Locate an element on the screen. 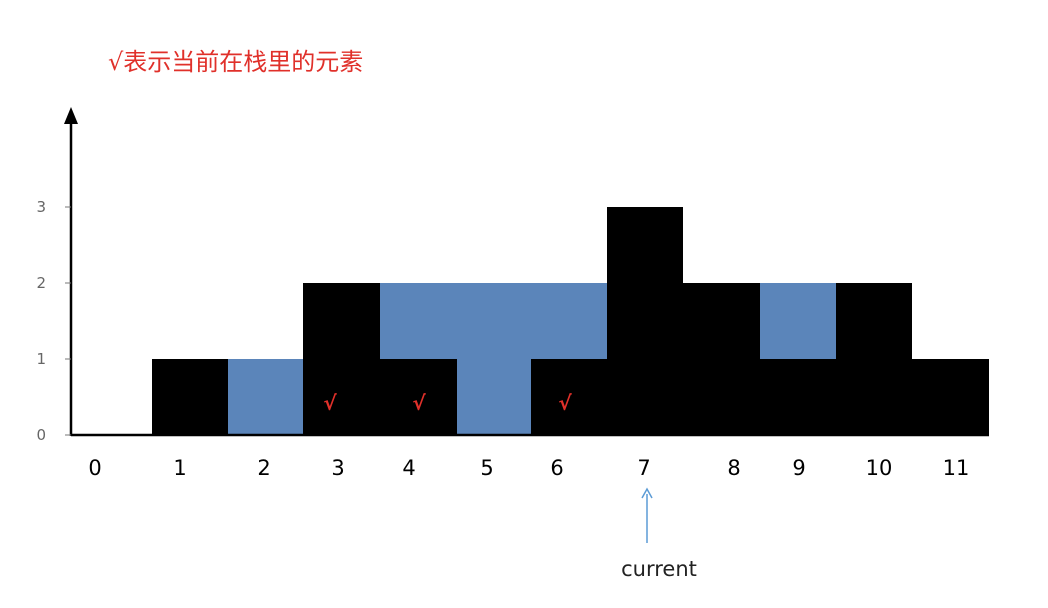 The width and height of the screenshot is (1048, 608). x-tick-label-5: 5 is located at coordinates (486, 468).